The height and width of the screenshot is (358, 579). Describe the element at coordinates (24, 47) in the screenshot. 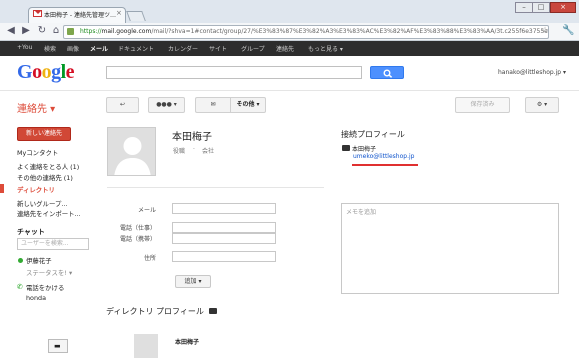

I see `gbar-item-0: +You` at that location.